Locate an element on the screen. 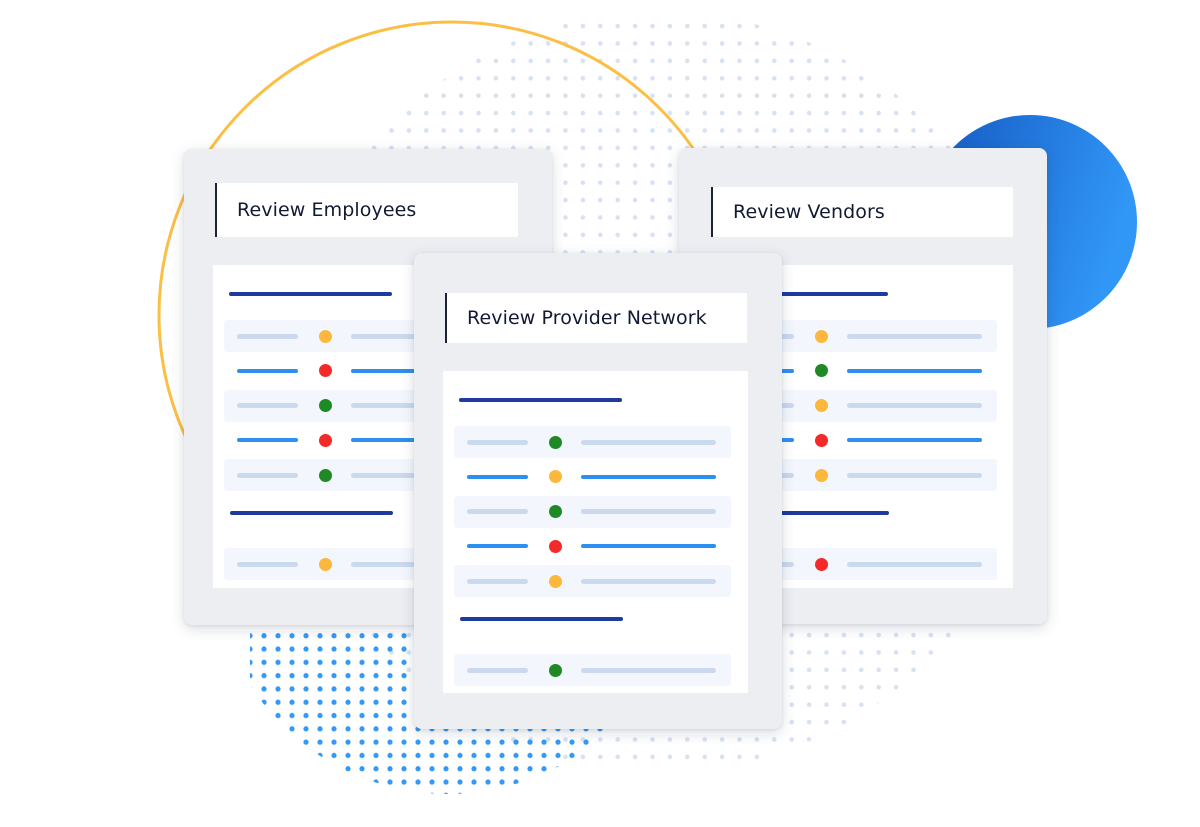  card-title: Review Vendors is located at coordinates (862, 212).